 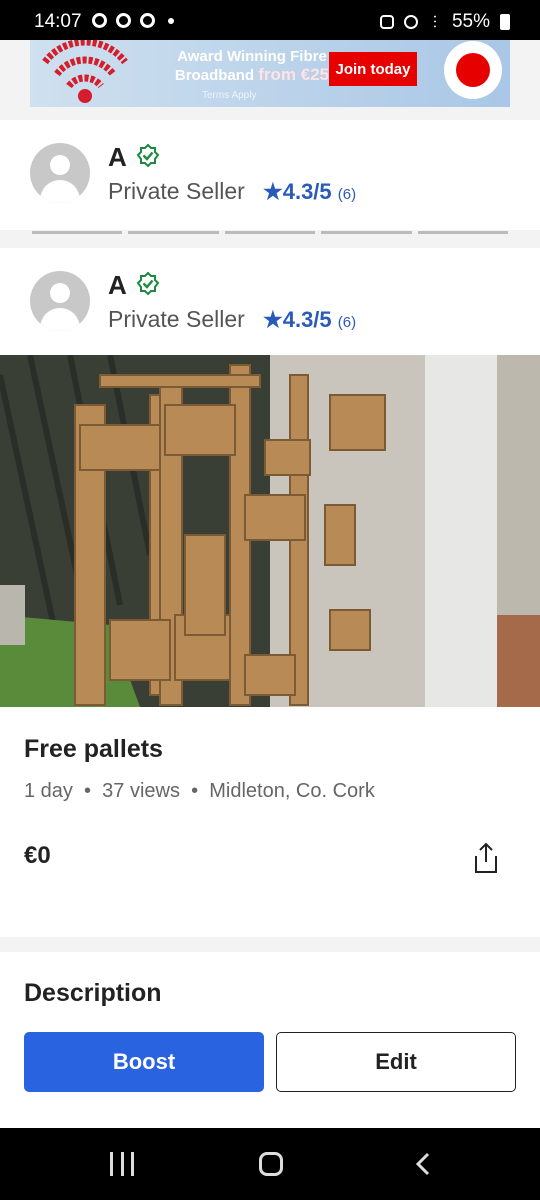 I want to click on ad-price: from €25, so click(x=294, y=74).